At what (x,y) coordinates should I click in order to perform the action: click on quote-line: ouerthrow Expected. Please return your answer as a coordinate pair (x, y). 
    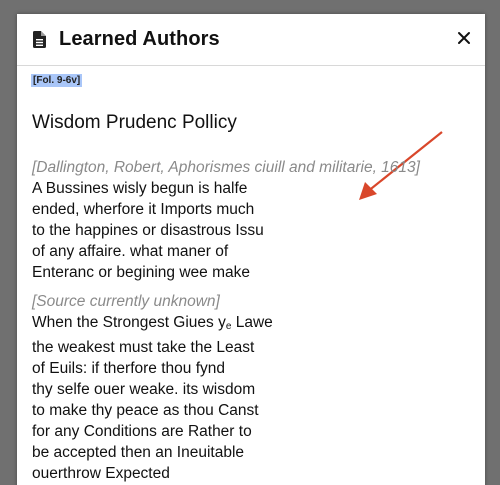
    Looking at the image, I should click on (101, 473).